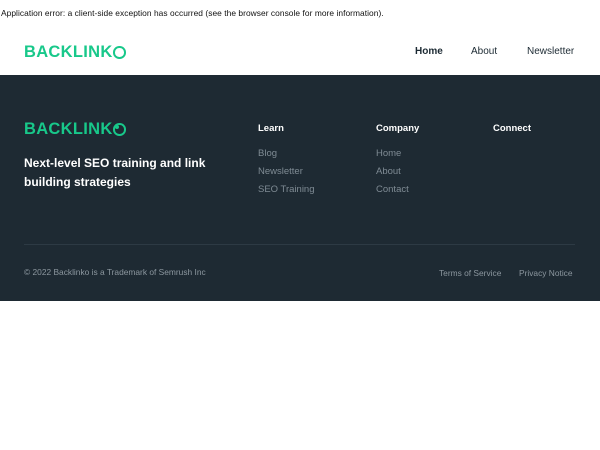 Image resolution: width=600 pixels, height=450 pixels. What do you see at coordinates (300, 52) in the screenshot?
I see `top-navigation: BACKLINK Home About Newsletter` at bounding box center [300, 52].